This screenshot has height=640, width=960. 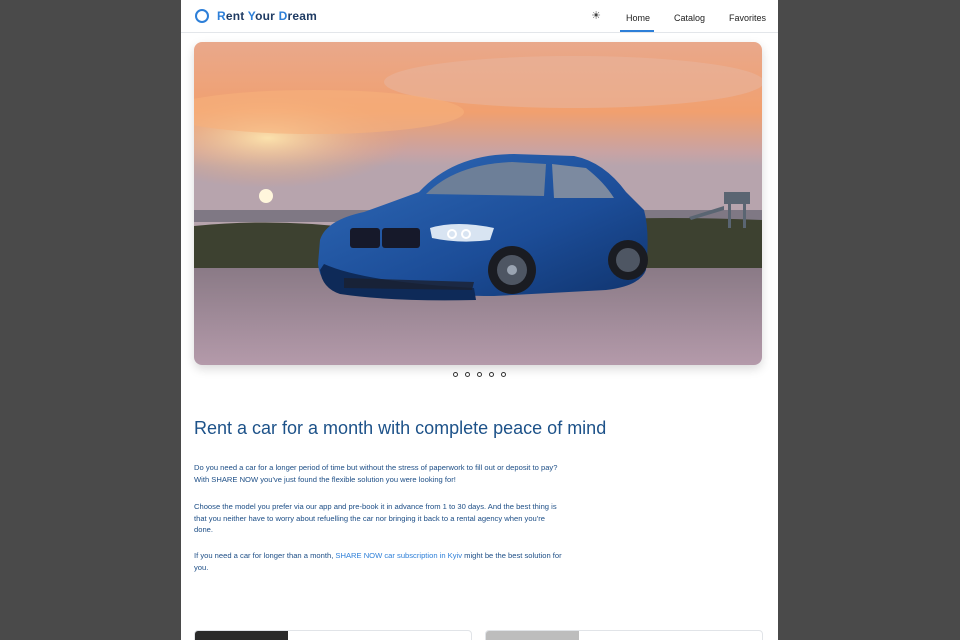 I want to click on nav-home: Home, so click(x=638, y=18).